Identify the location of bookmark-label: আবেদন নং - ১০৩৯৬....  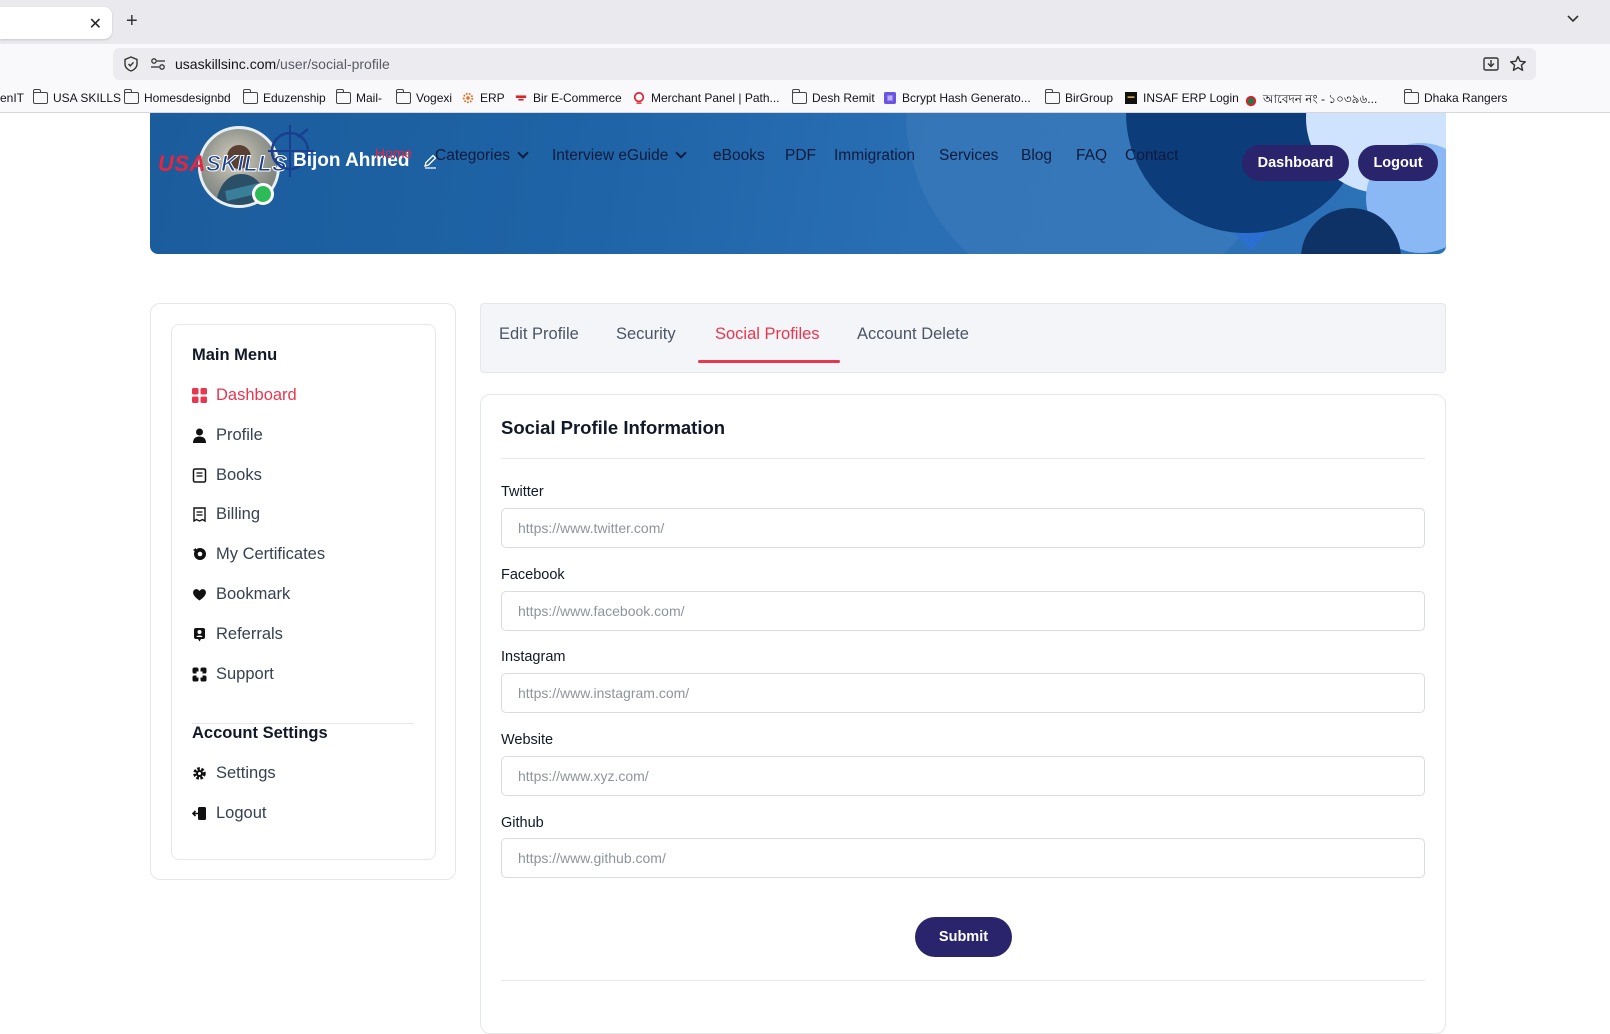
(1320, 99).